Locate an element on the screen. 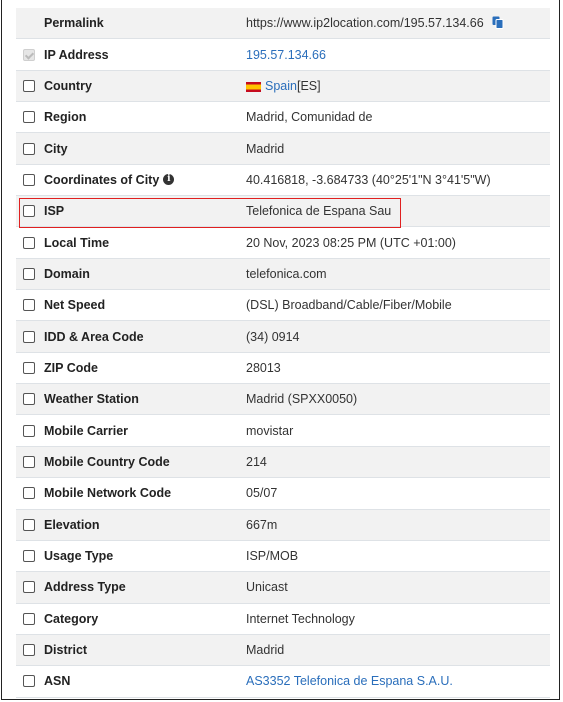  usage-type-value: ISP/MOB is located at coordinates (272, 556).